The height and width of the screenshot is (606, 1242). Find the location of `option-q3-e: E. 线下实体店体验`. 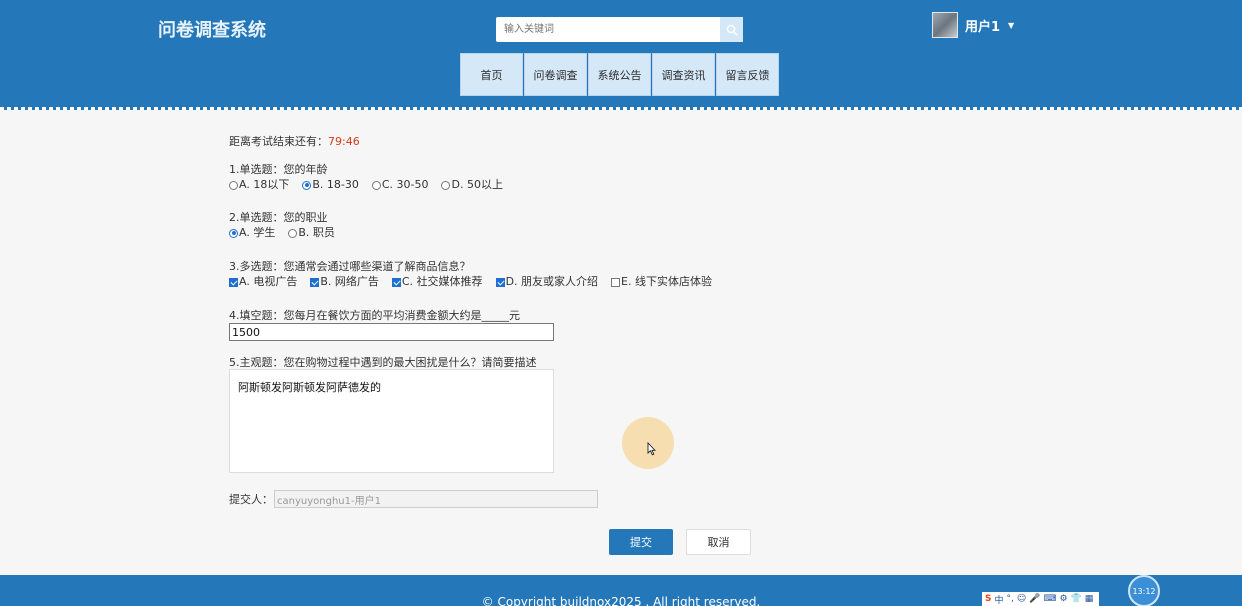

option-q3-e: E. 线下实体店体验 is located at coordinates (661, 282).